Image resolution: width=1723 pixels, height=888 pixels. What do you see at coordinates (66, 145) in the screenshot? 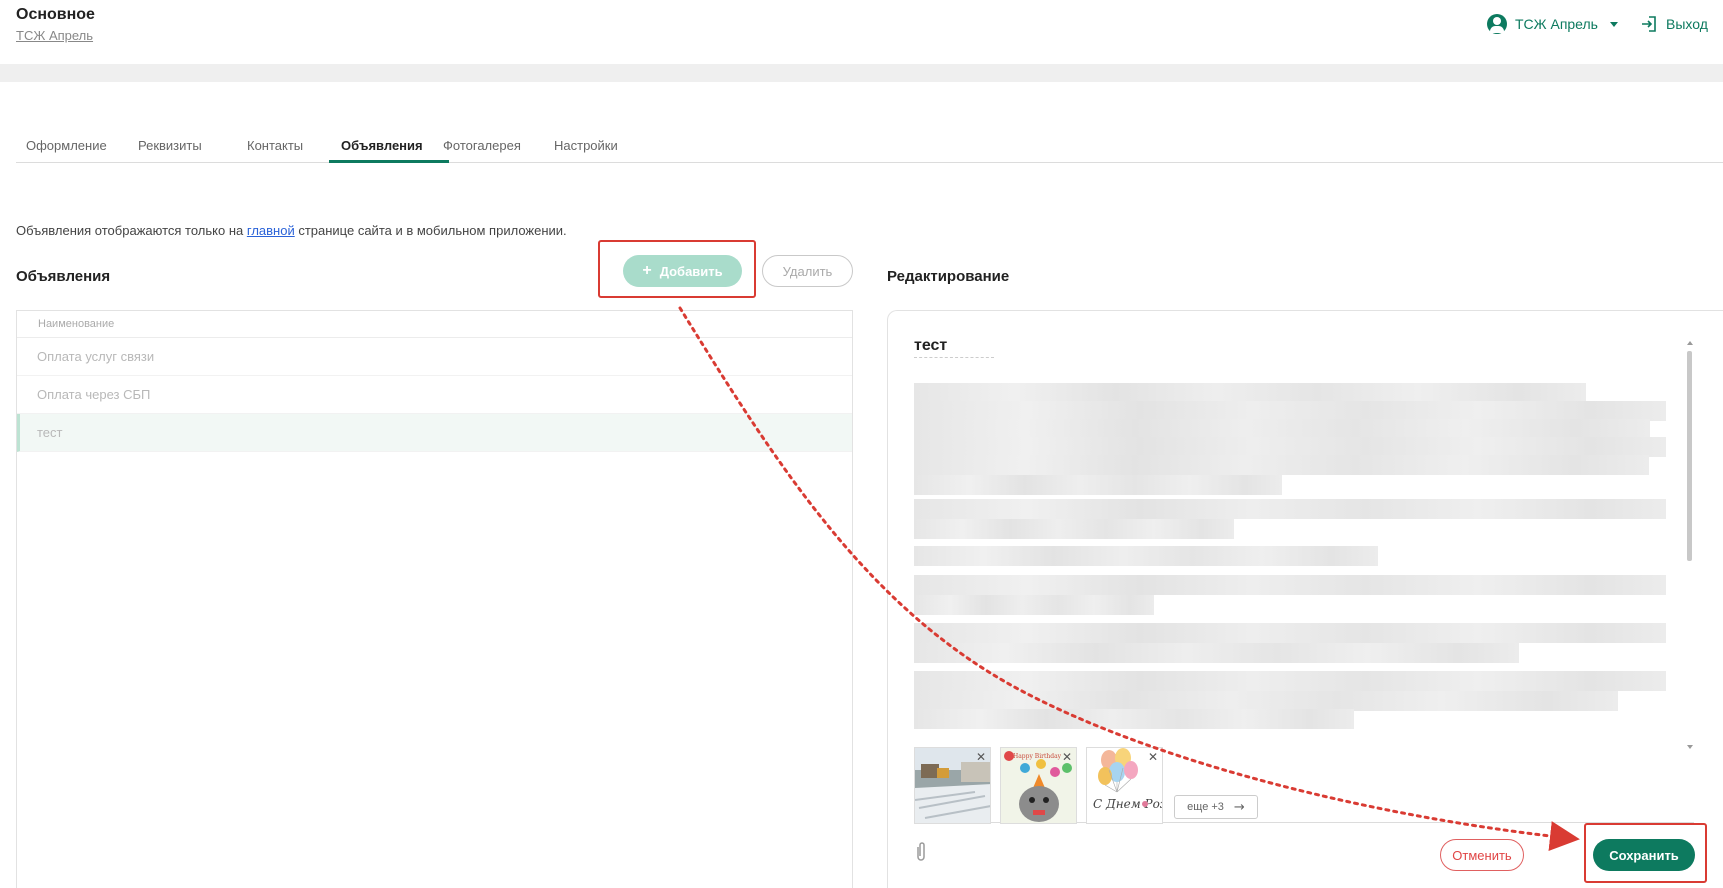
I see `tab-design: Оформление` at bounding box center [66, 145].